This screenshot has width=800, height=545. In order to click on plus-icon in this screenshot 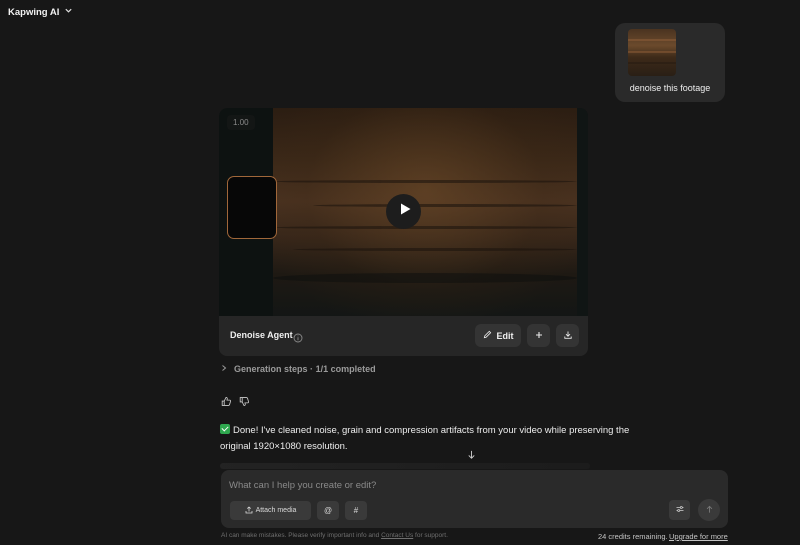, I will do `click(539, 336)`.